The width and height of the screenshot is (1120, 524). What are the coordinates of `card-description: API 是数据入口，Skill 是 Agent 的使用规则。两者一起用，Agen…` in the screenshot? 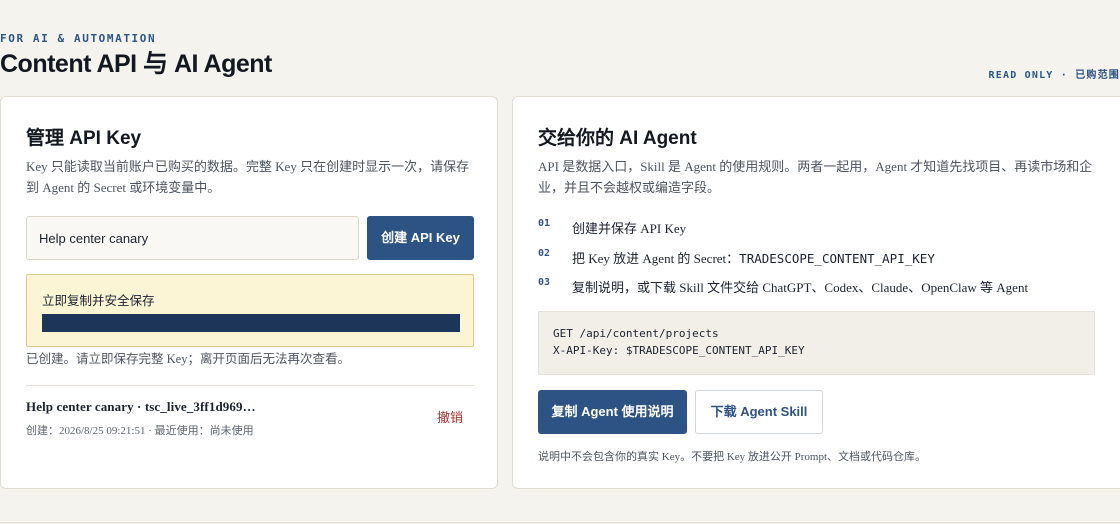 It's located at (815, 177).